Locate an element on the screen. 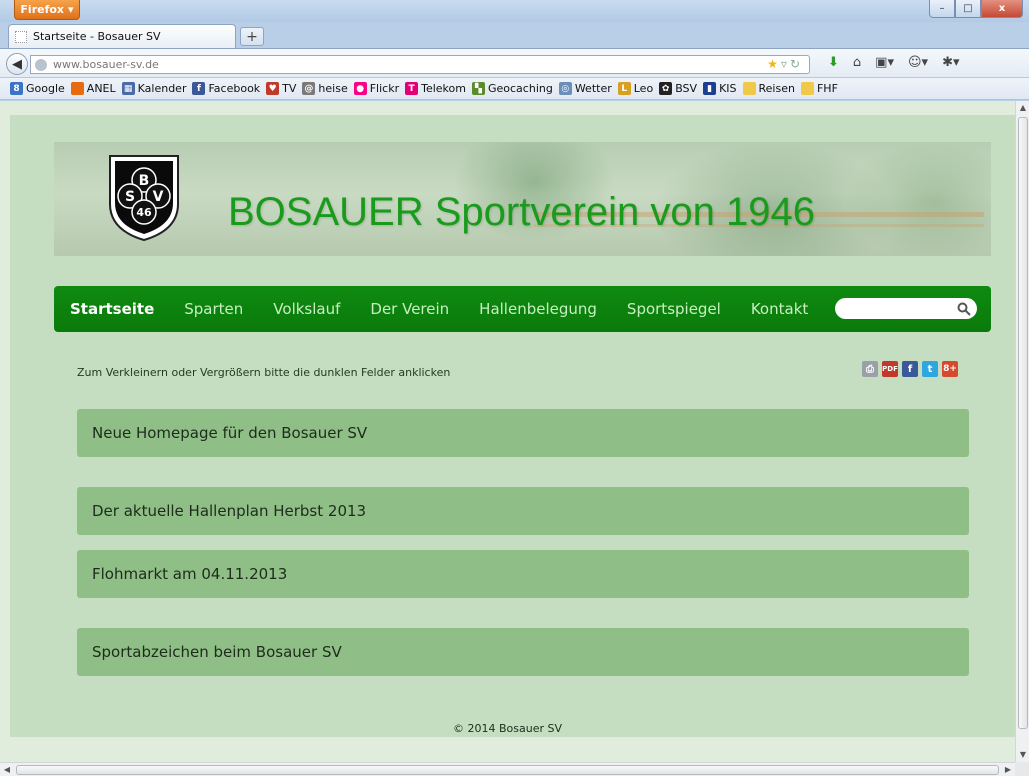 The width and height of the screenshot is (1029, 776). scroll-up-icon: ▲ is located at coordinates (1022, 108).